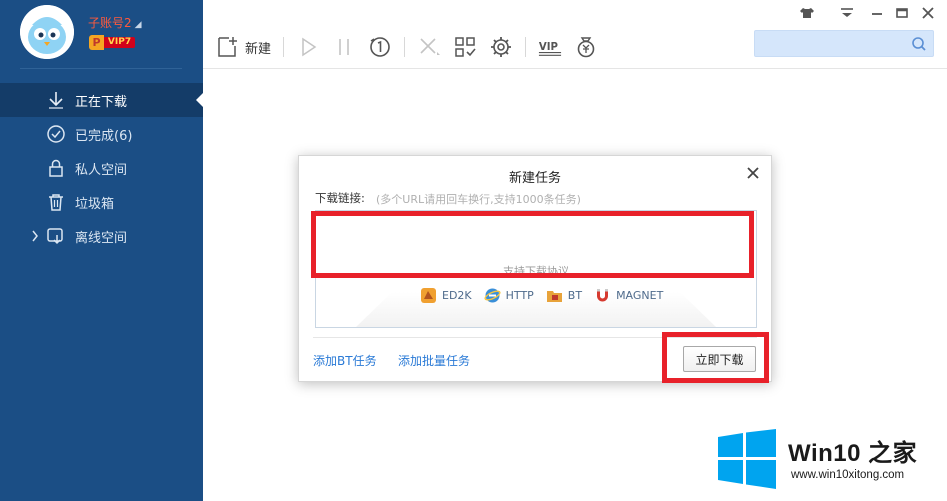 Image resolution: width=947 pixels, height=501 pixels. I want to click on sidebar-item-completed: 已完成(6), so click(101, 134).